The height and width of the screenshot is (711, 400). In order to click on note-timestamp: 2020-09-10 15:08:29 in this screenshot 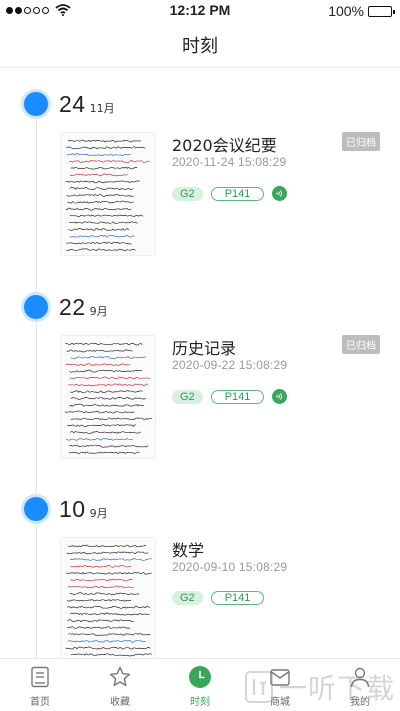, I will do `click(230, 567)`.